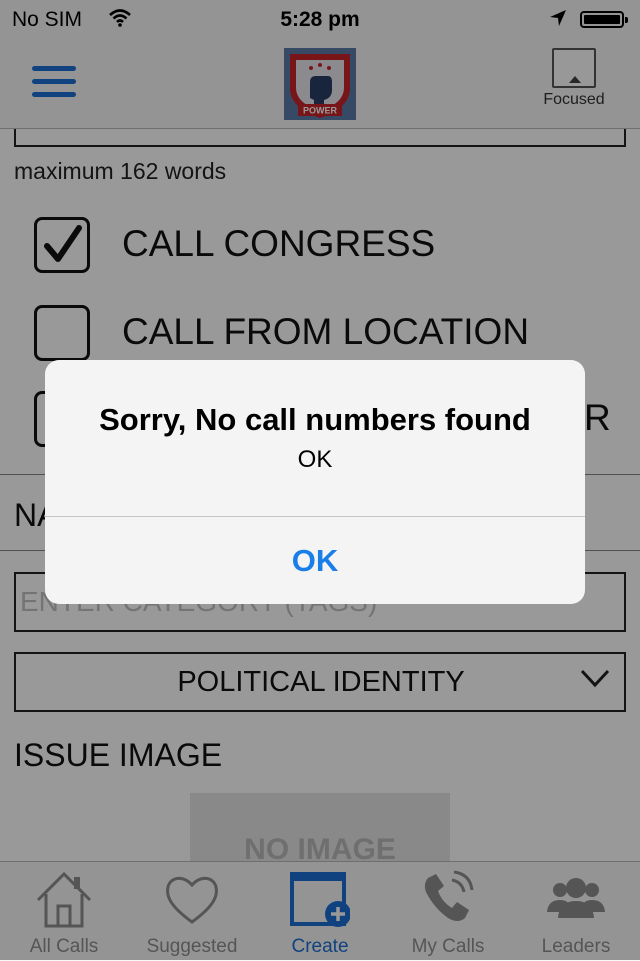 This screenshot has height=961, width=640. Describe the element at coordinates (315, 459) in the screenshot. I see `alert-message: OK` at that location.